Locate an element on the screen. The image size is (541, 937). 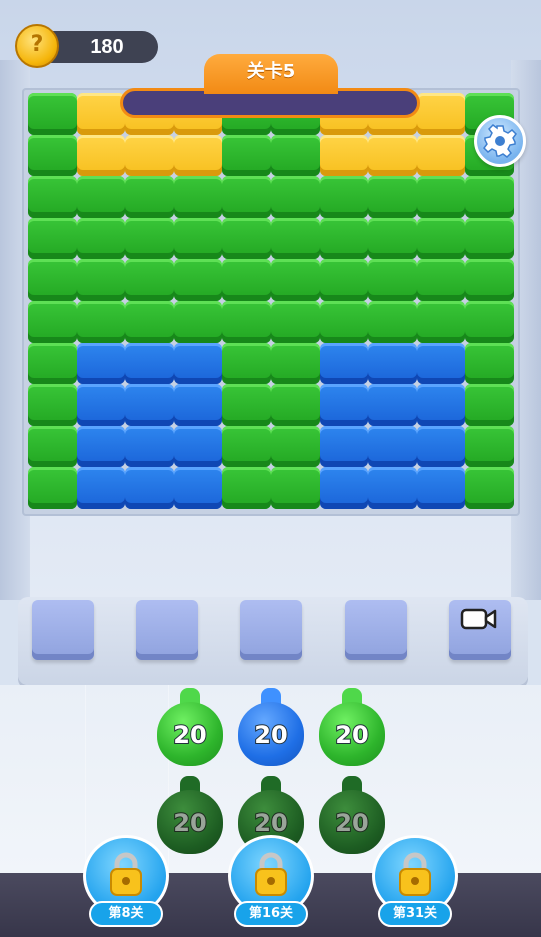
bottle-front-1: 20 is located at coordinates (190, 733).